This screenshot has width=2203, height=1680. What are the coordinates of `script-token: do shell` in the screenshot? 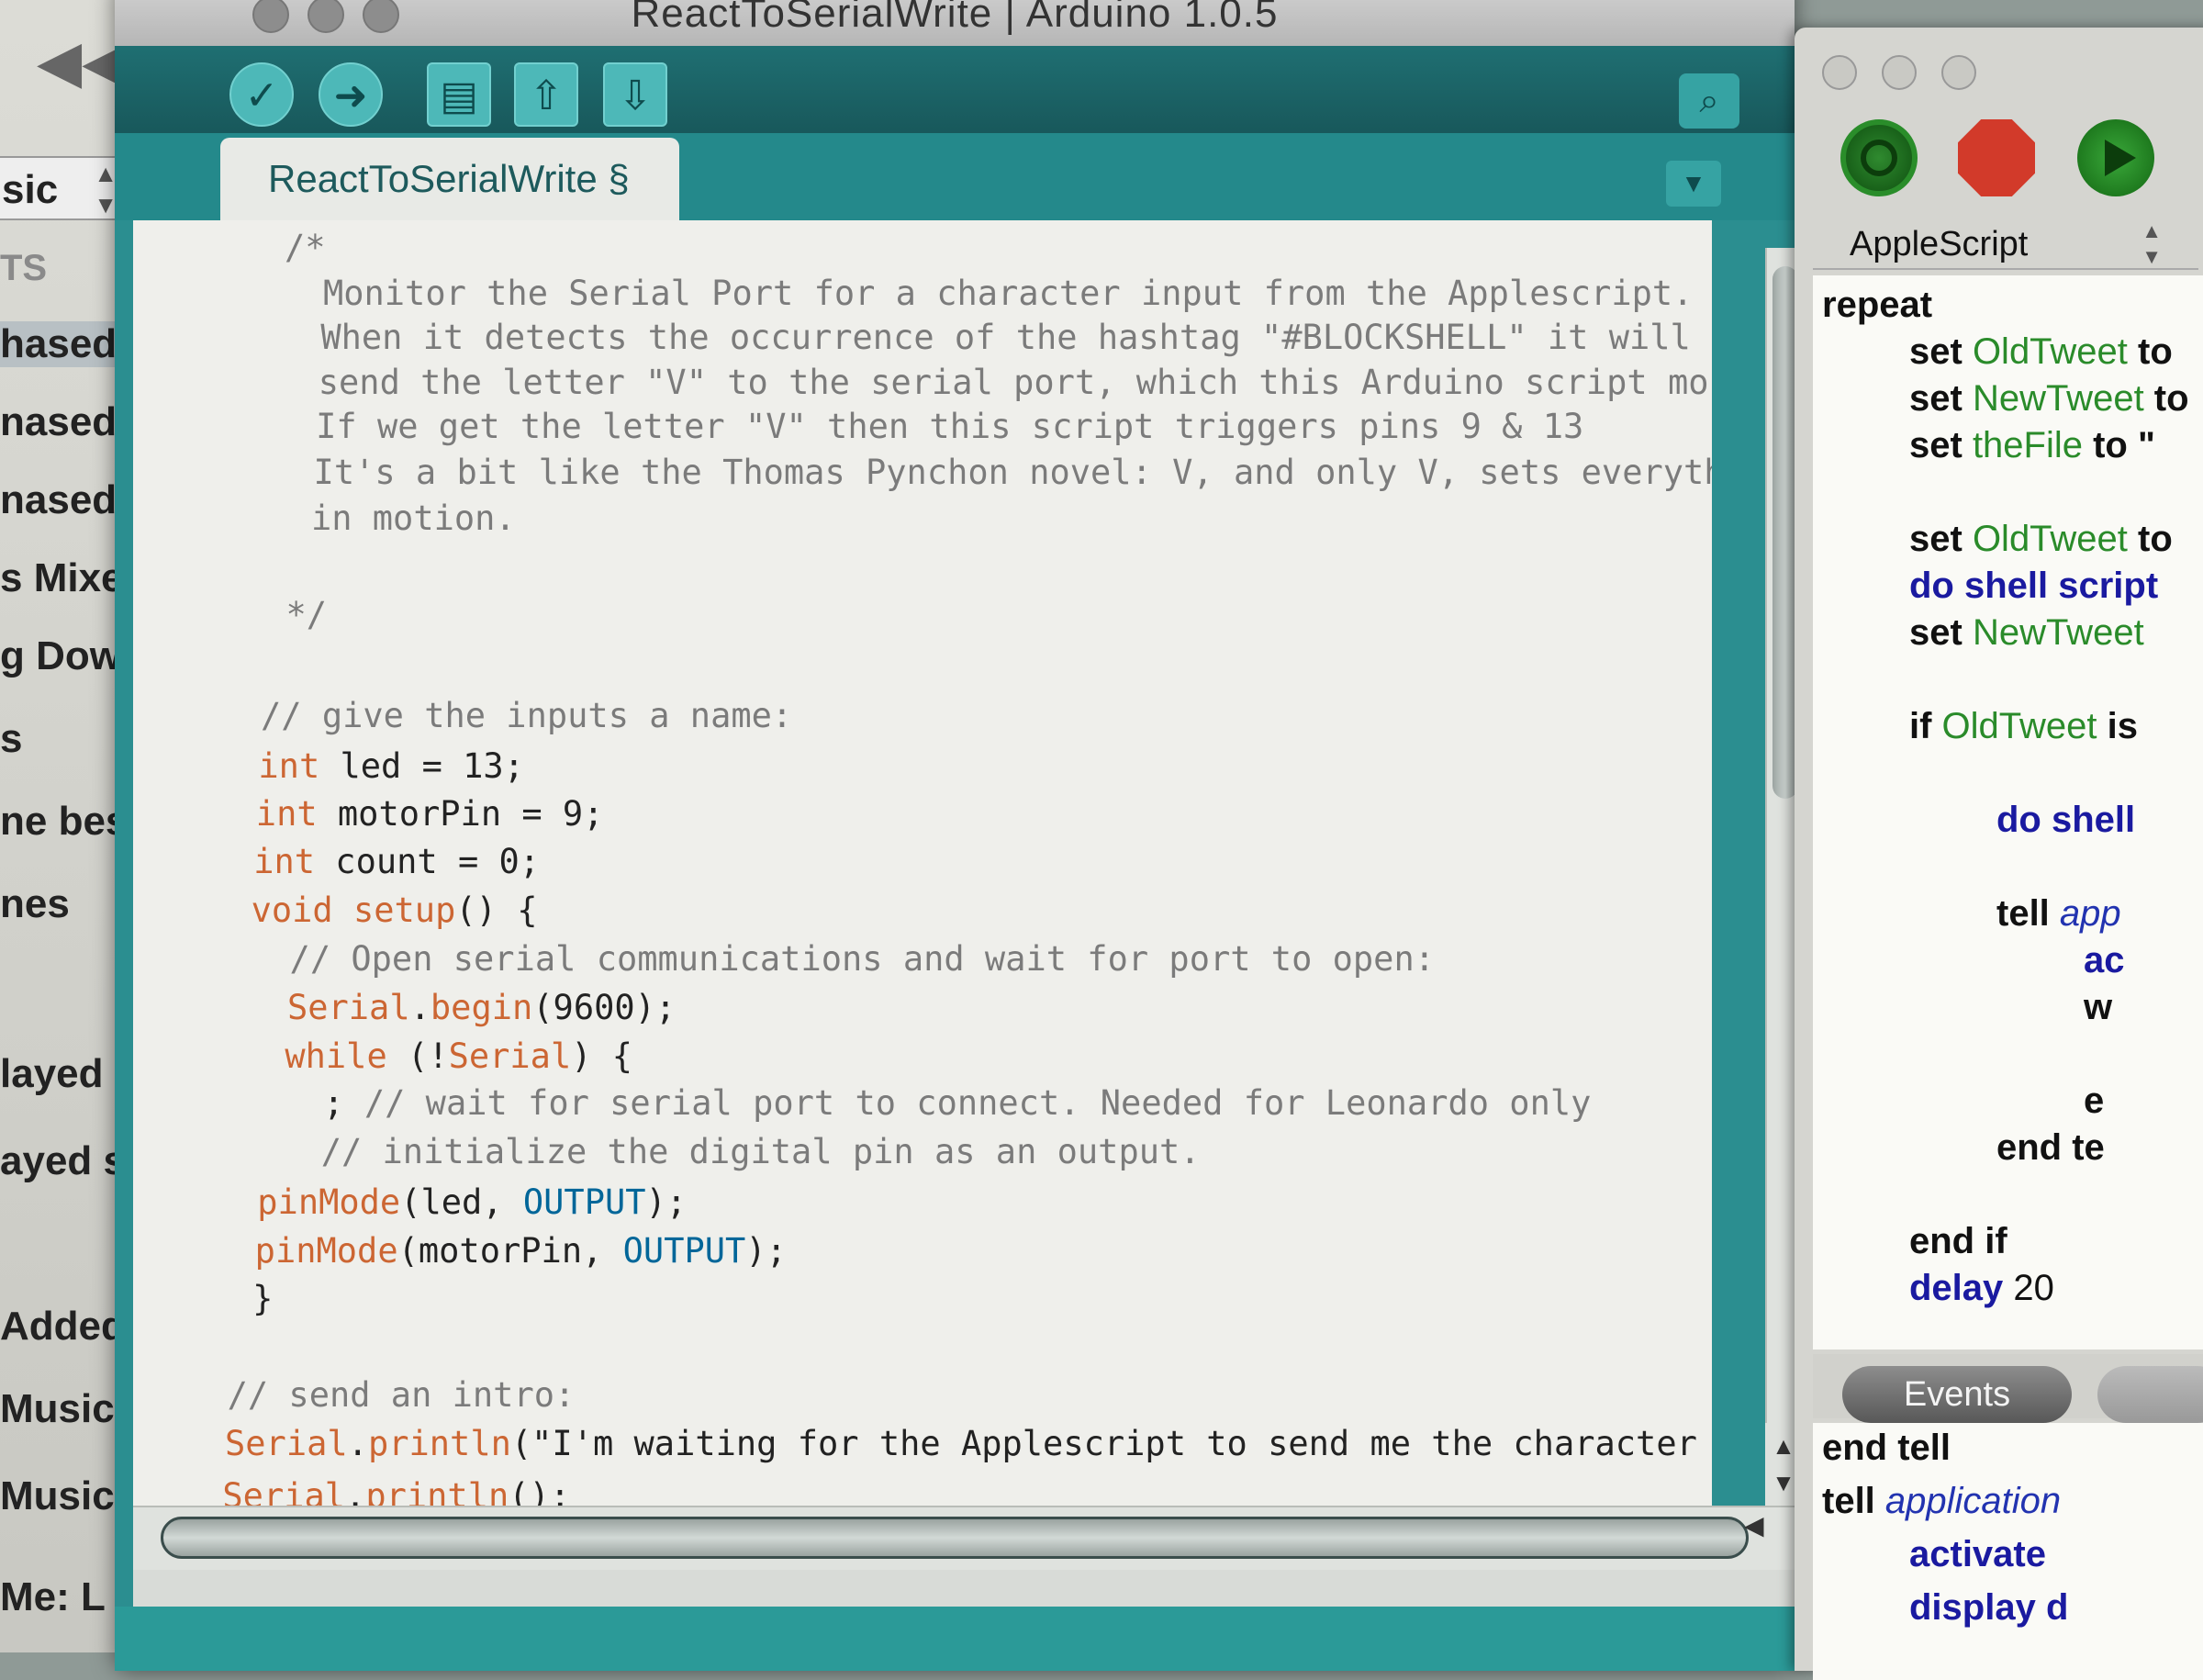 It's located at (2066, 820).